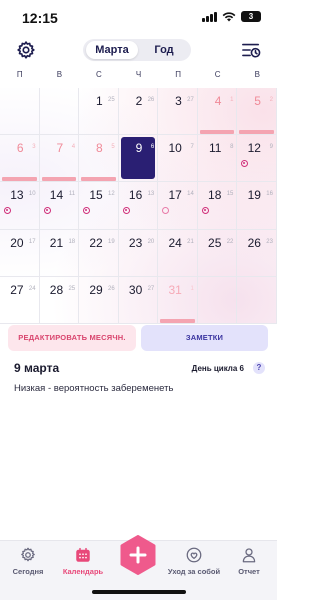 The height and width of the screenshot is (600, 320). Describe the element at coordinates (138, 159) in the screenshot. I see `calendar-day: 96` at that location.